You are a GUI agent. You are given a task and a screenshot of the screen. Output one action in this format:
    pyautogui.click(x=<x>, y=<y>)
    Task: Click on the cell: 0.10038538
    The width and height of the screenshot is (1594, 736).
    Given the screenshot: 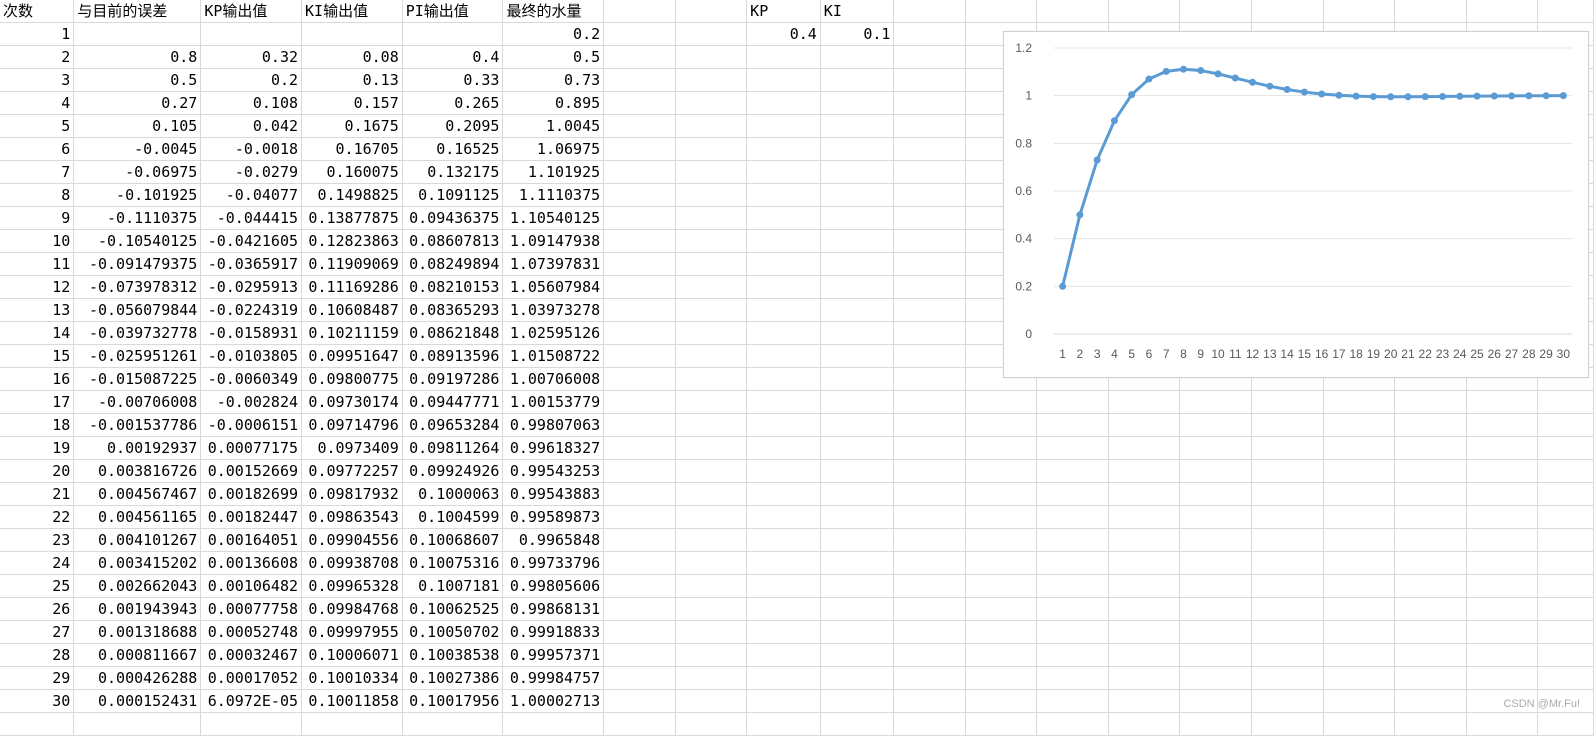 What is the action you would take?
    pyautogui.click(x=453, y=655)
    